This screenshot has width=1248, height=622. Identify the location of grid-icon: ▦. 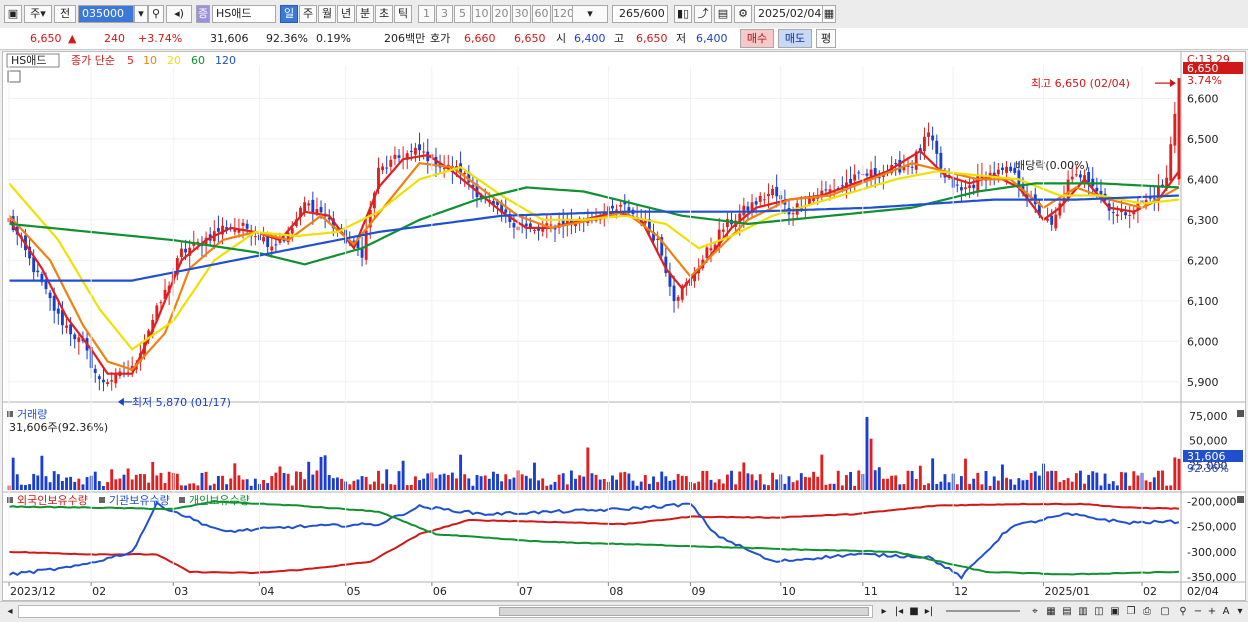
(1051, 611).